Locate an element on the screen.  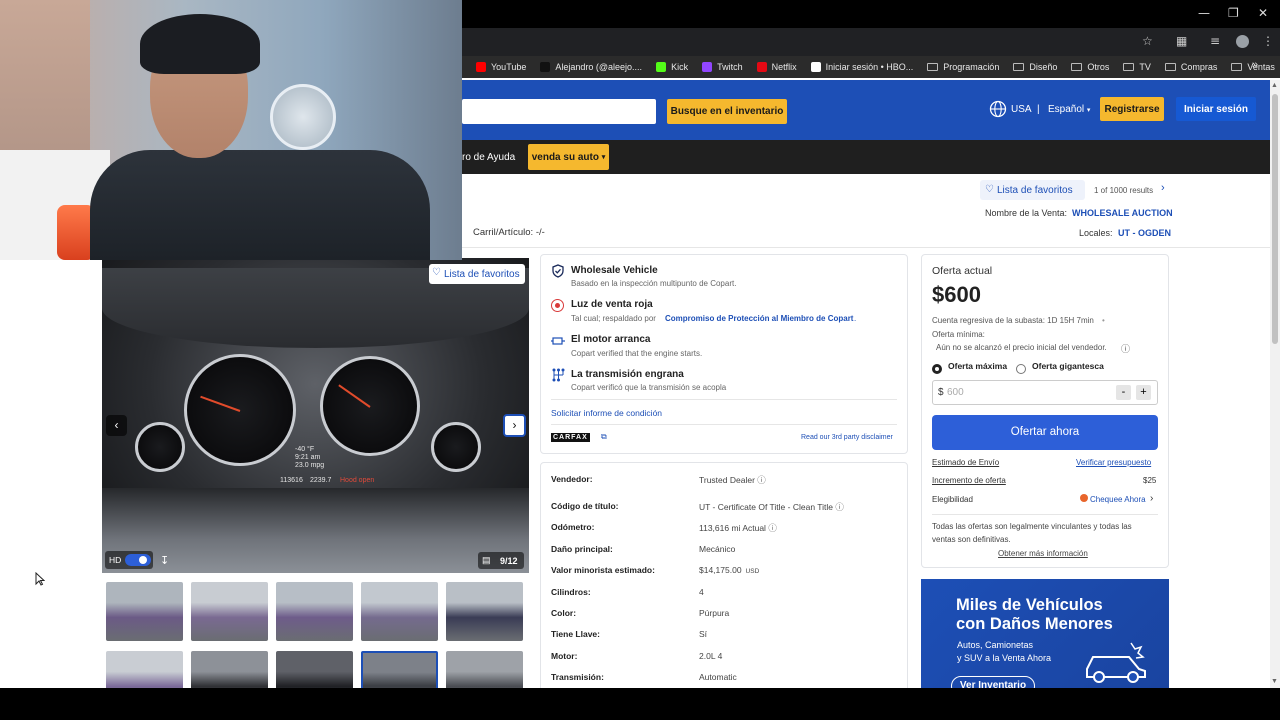
bookmark-item: Diseño is located at coordinates (1035, 67).